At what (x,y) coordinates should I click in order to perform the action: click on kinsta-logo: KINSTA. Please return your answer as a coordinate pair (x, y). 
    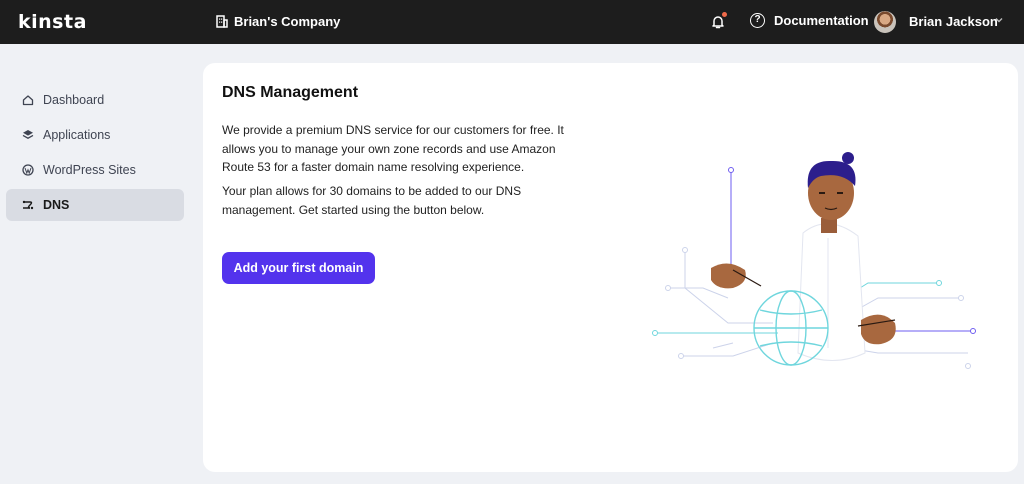
    Looking at the image, I should click on (52, 22).